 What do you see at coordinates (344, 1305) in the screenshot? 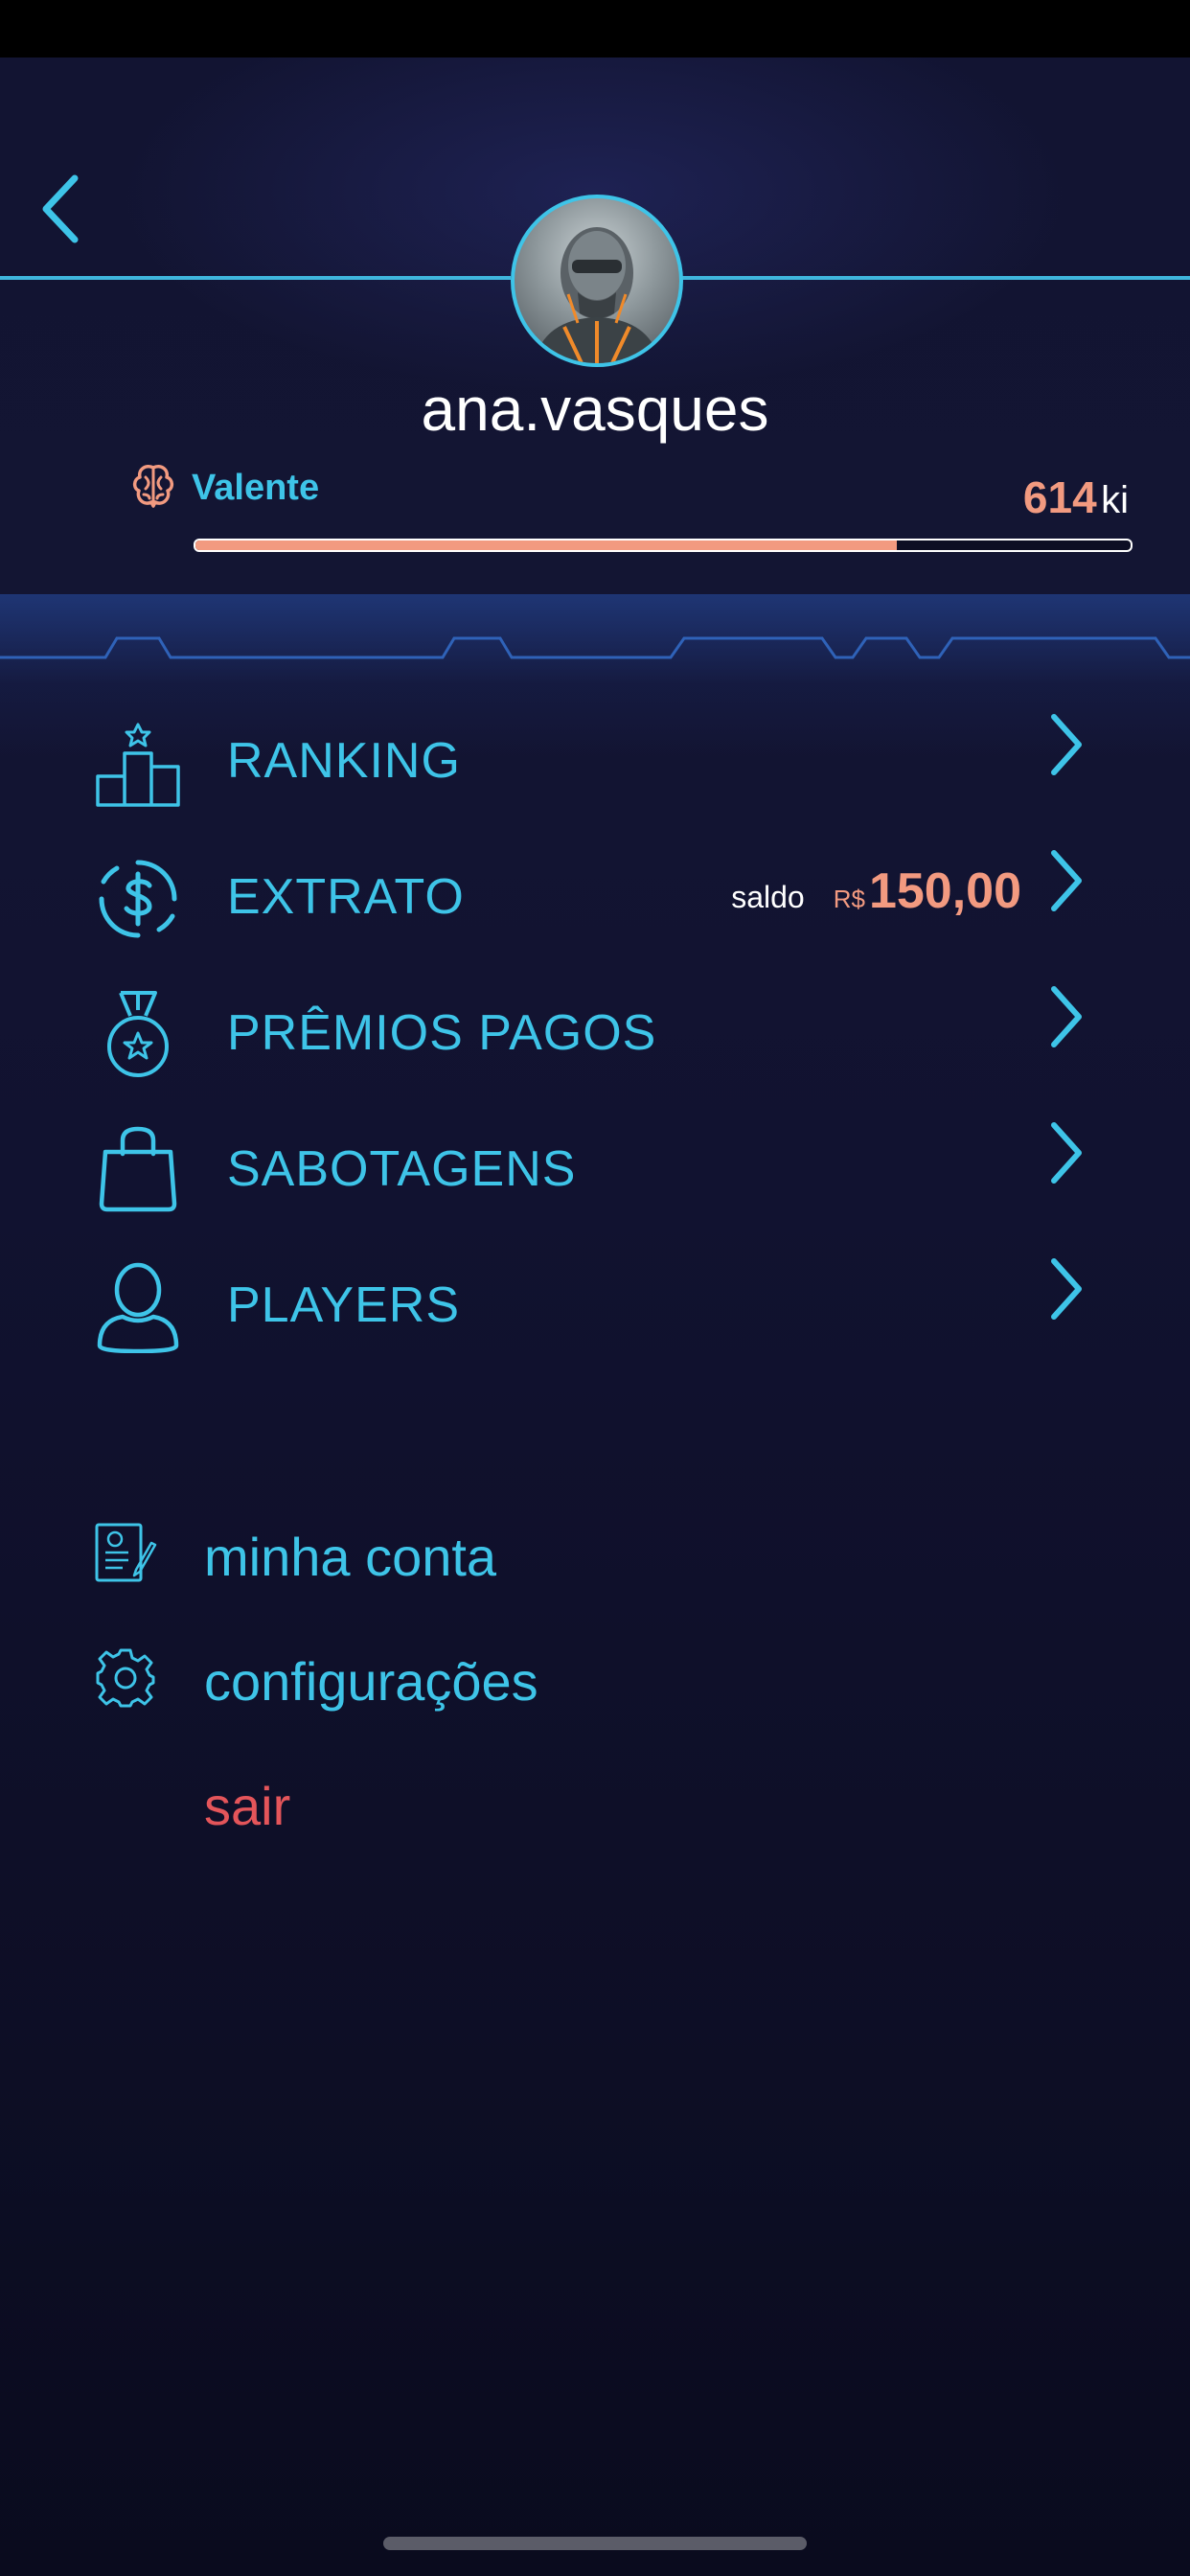
I see `menu-label: PLAYERS` at bounding box center [344, 1305].